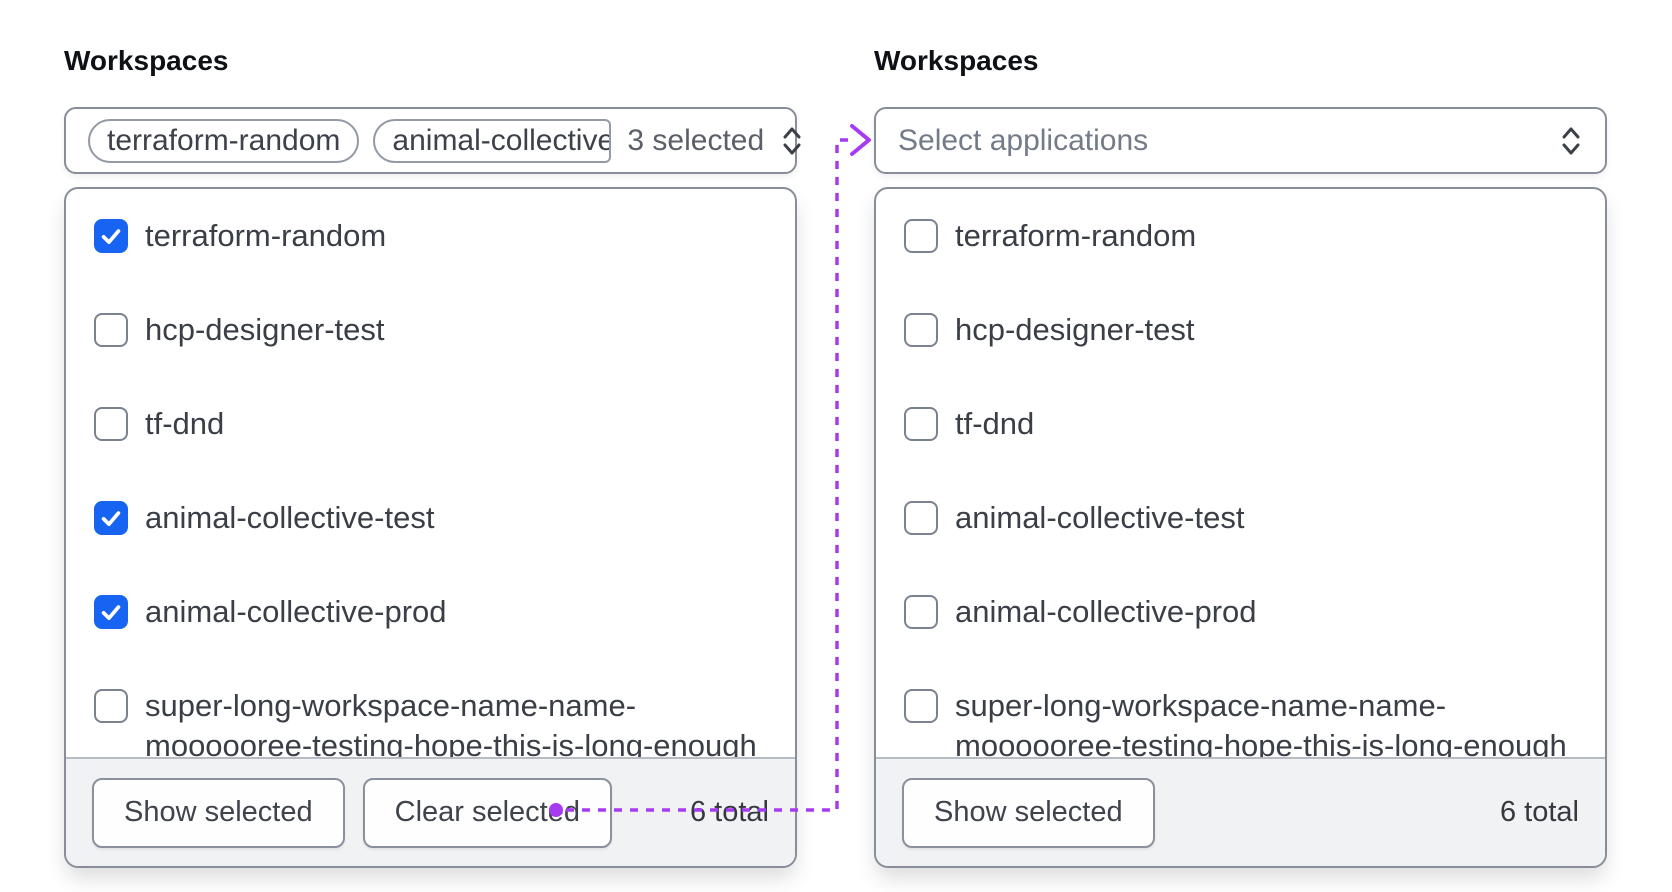 The image size is (1672, 892). I want to click on selected-tag-truncated: animal-collective, so click(492, 140).